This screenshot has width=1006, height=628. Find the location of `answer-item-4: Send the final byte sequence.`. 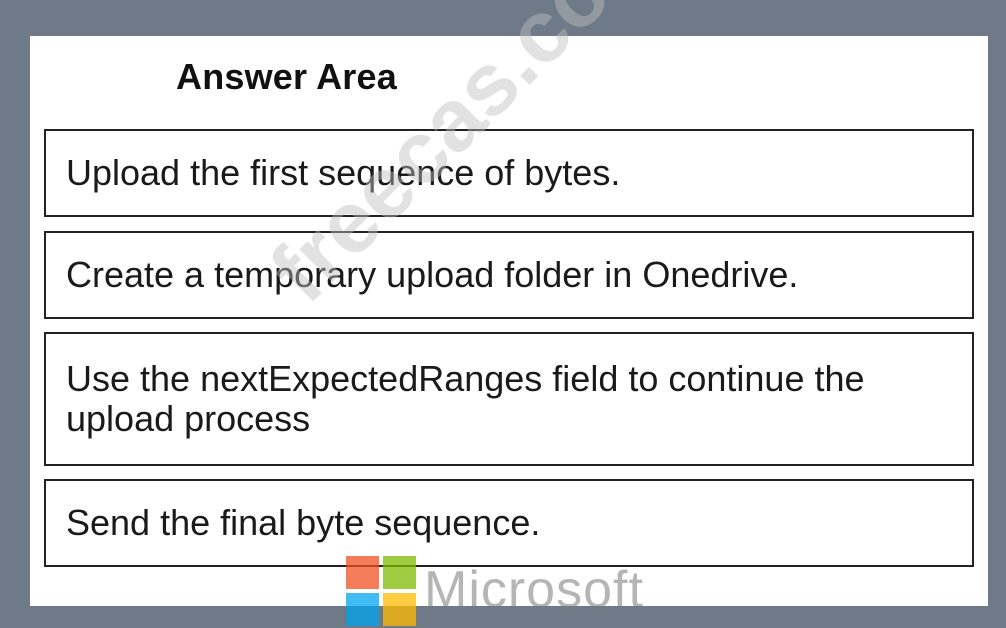

answer-item-4: Send the final byte sequence. is located at coordinates (509, 523).